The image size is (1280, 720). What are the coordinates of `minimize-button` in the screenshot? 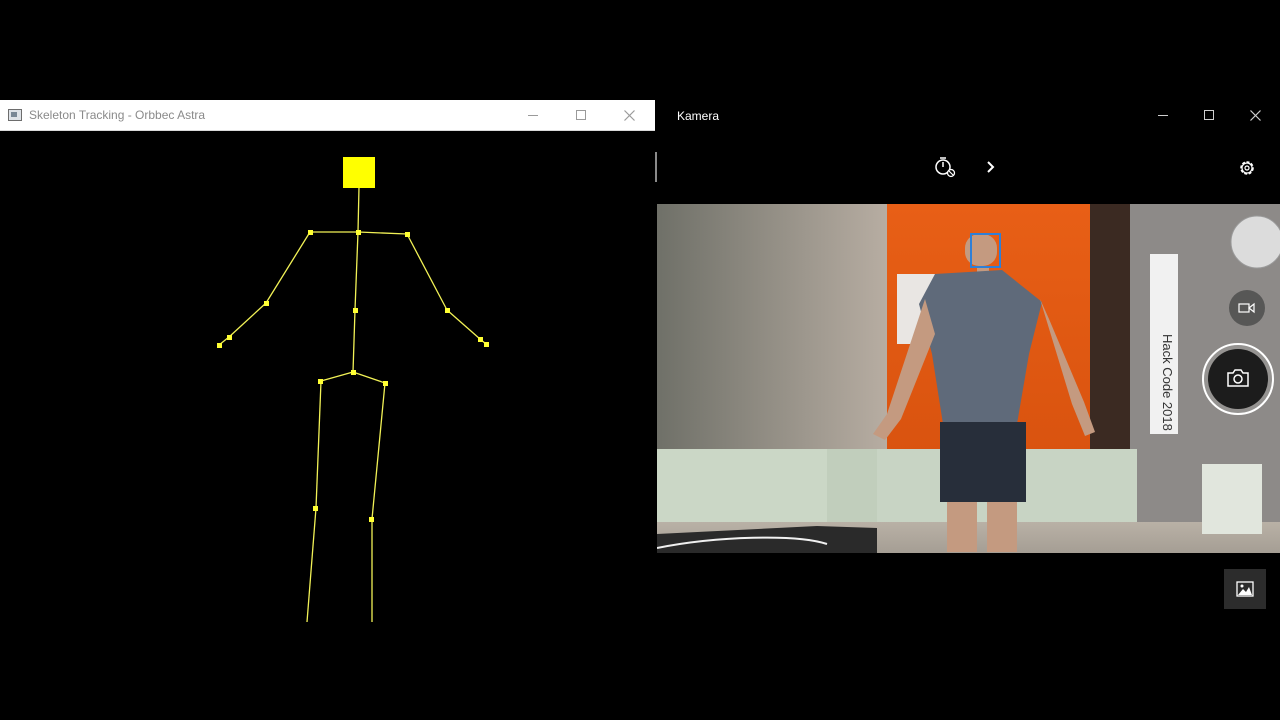 It's located at (533, 115).